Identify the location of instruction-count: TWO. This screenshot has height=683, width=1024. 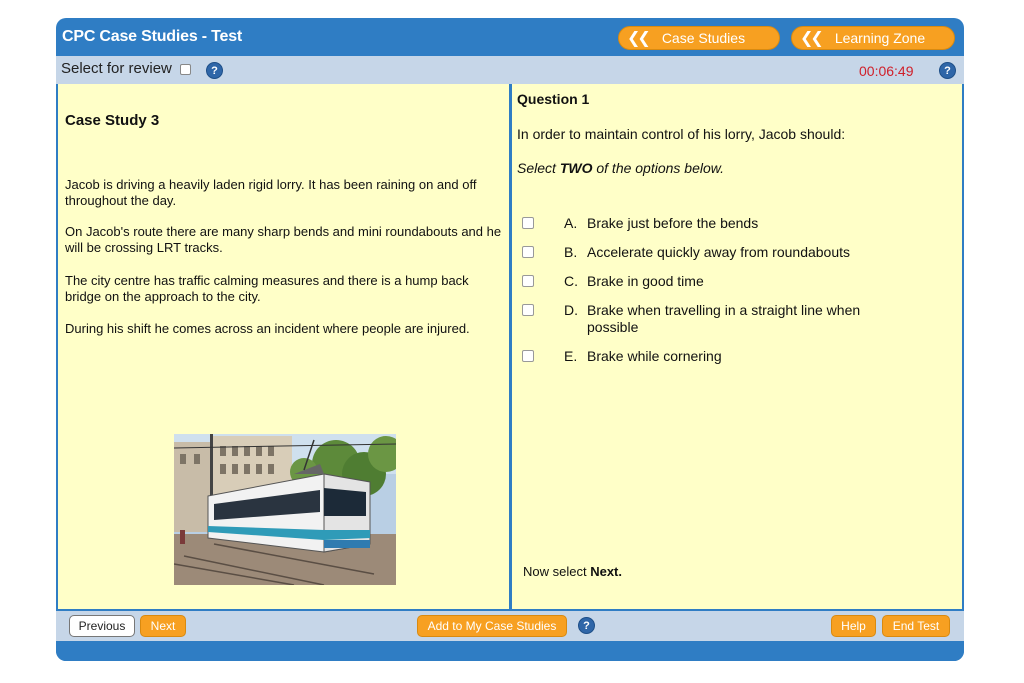
(576, 168).